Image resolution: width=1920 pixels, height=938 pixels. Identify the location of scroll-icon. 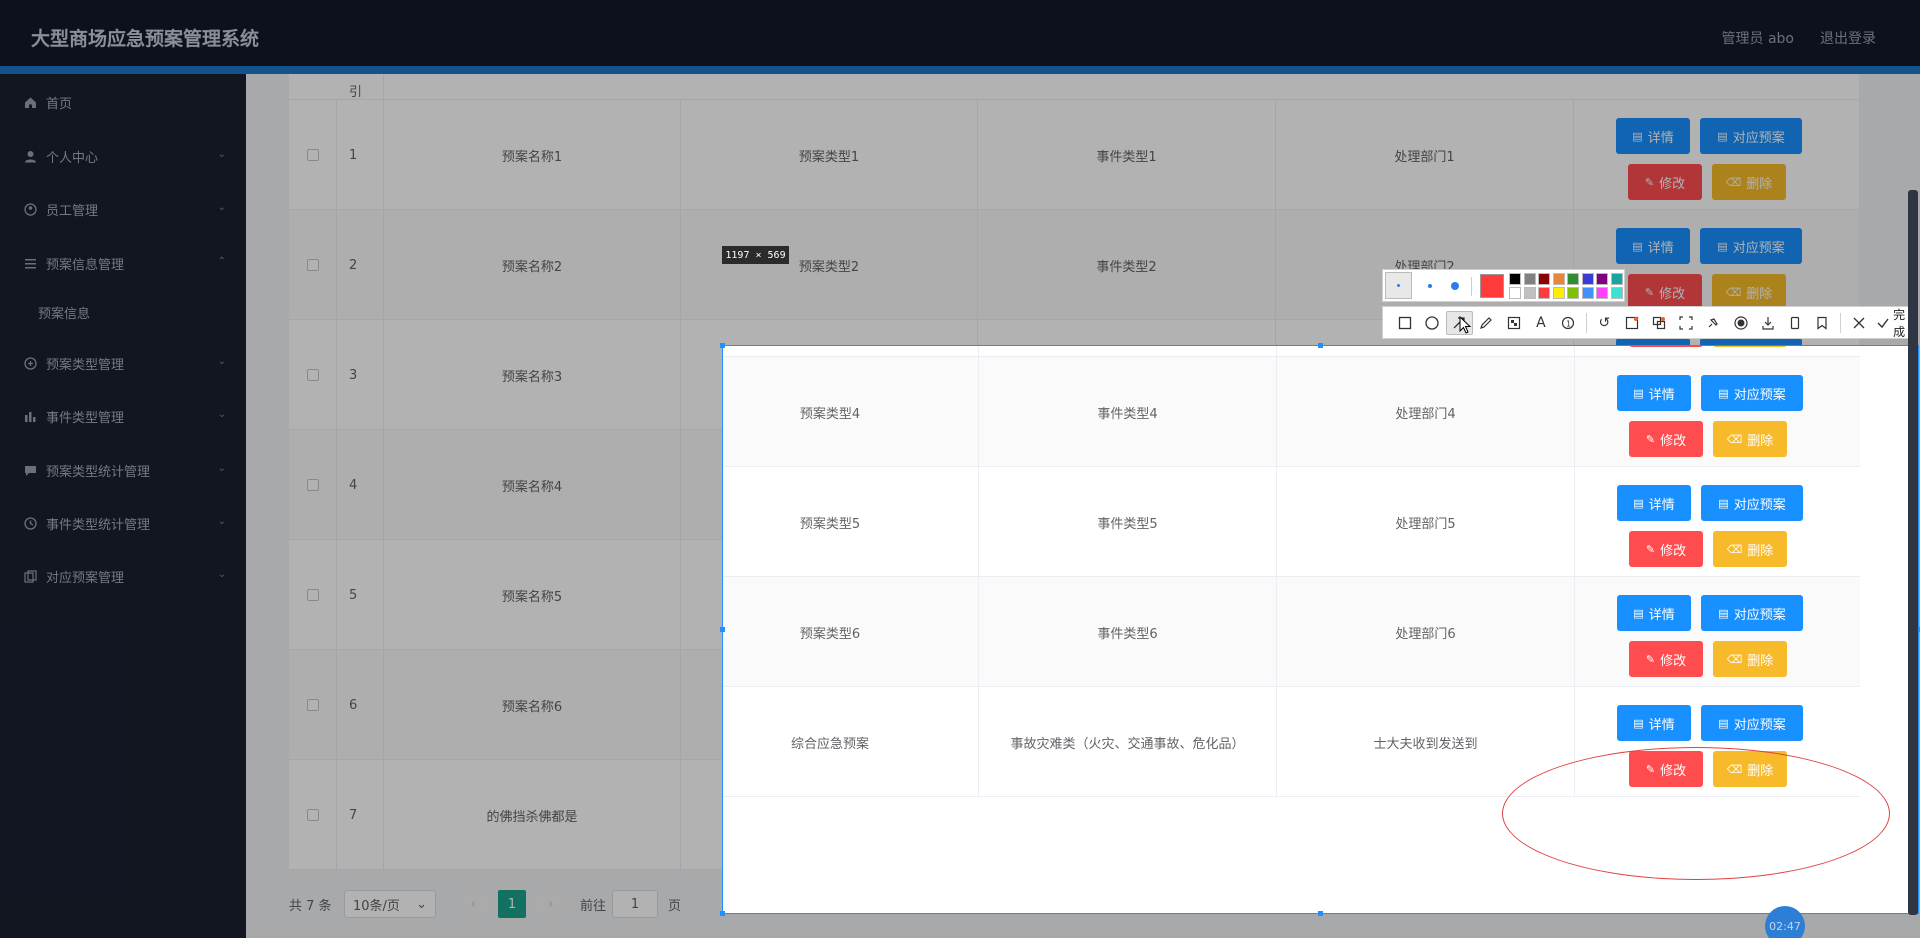
(1686, 323).